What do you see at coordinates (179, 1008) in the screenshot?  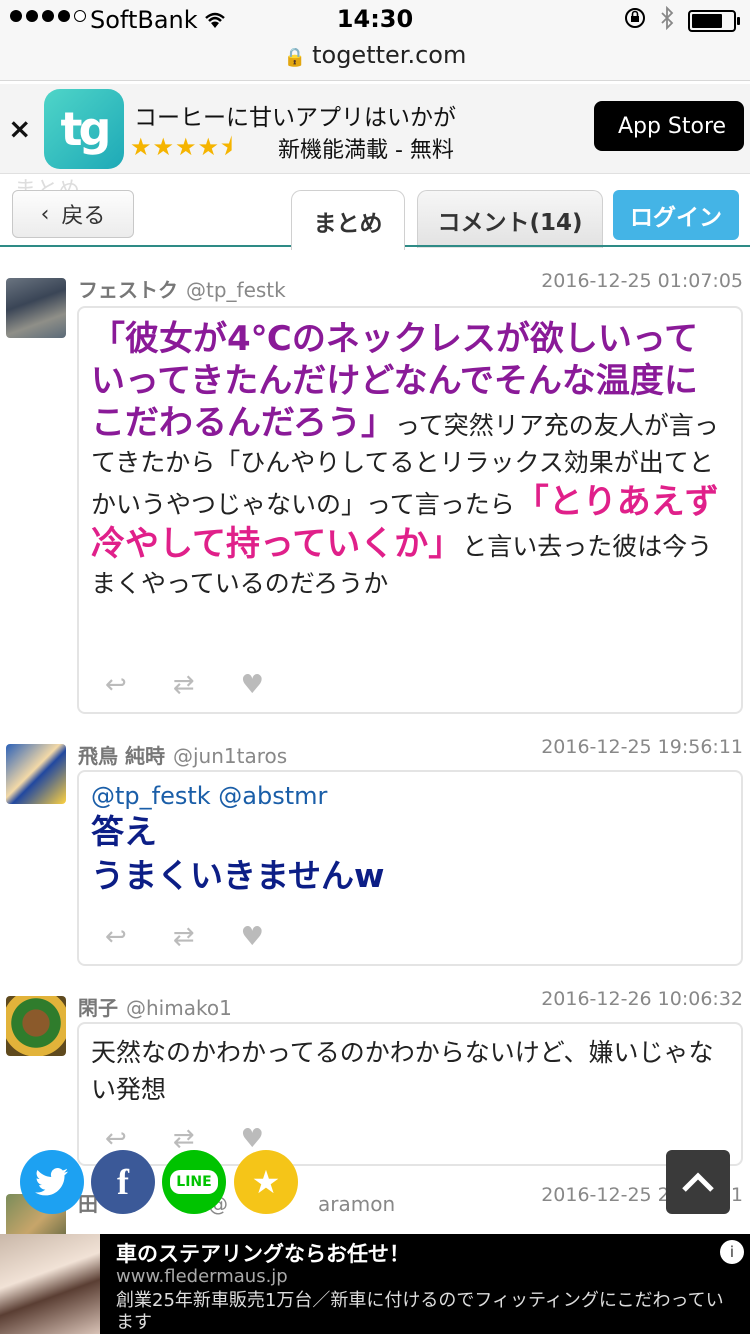 I see `user-handle: @himako1` at bounding box center [179, 1008].